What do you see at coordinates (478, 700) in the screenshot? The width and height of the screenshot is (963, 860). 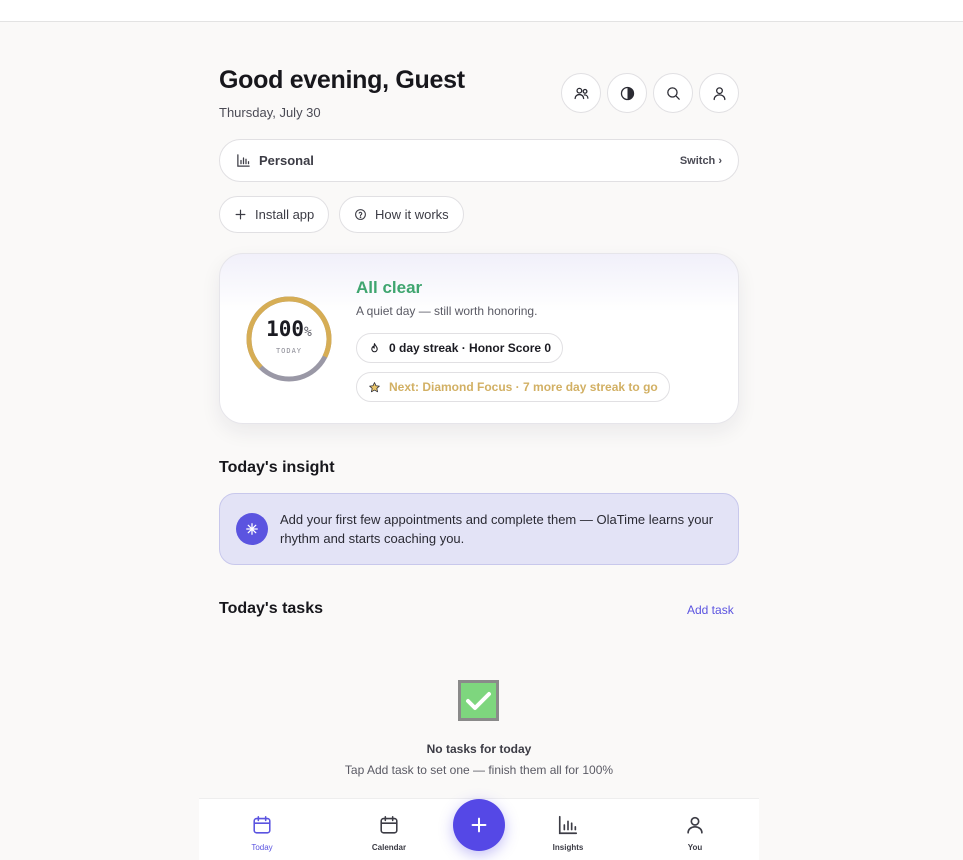 I see `checkbox-check-icon` at bounding box center [478, 700].